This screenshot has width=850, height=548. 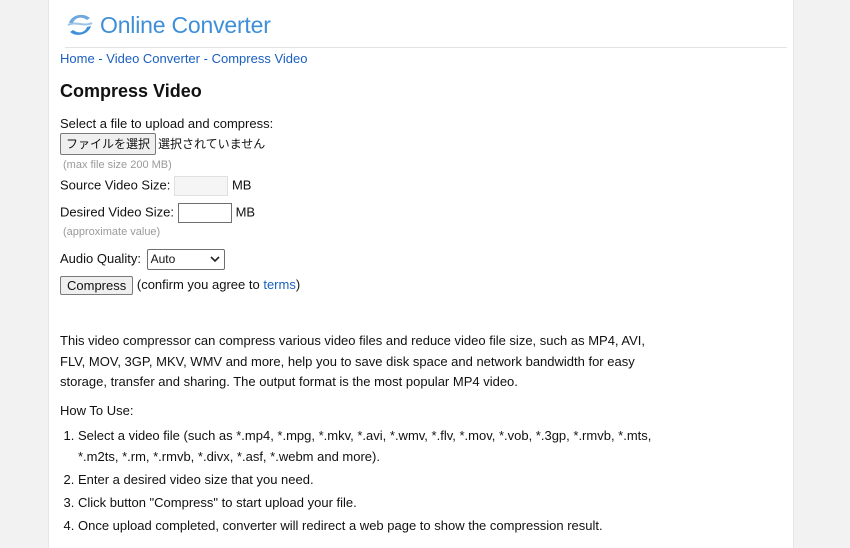 I want to click on max-size-hint: (max file size 200 MB), so click(x=117, y=165).